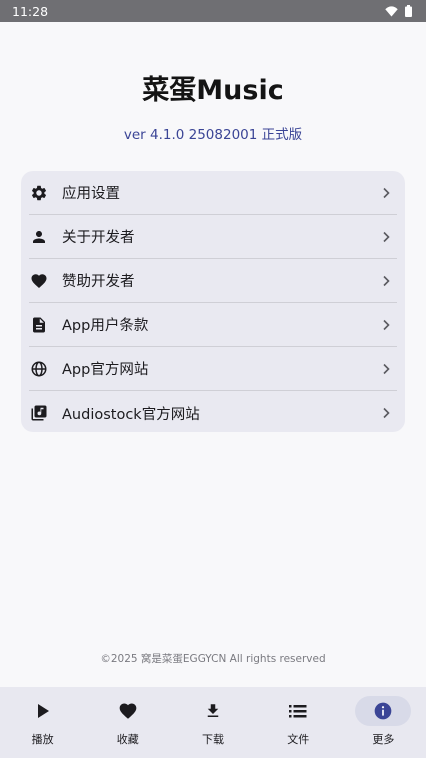 This screenshot has height=758, width=426. What do you see at coordinates (408, 11) in the screenshot?
I see `battery-icon` at bounding box center [408, 11].